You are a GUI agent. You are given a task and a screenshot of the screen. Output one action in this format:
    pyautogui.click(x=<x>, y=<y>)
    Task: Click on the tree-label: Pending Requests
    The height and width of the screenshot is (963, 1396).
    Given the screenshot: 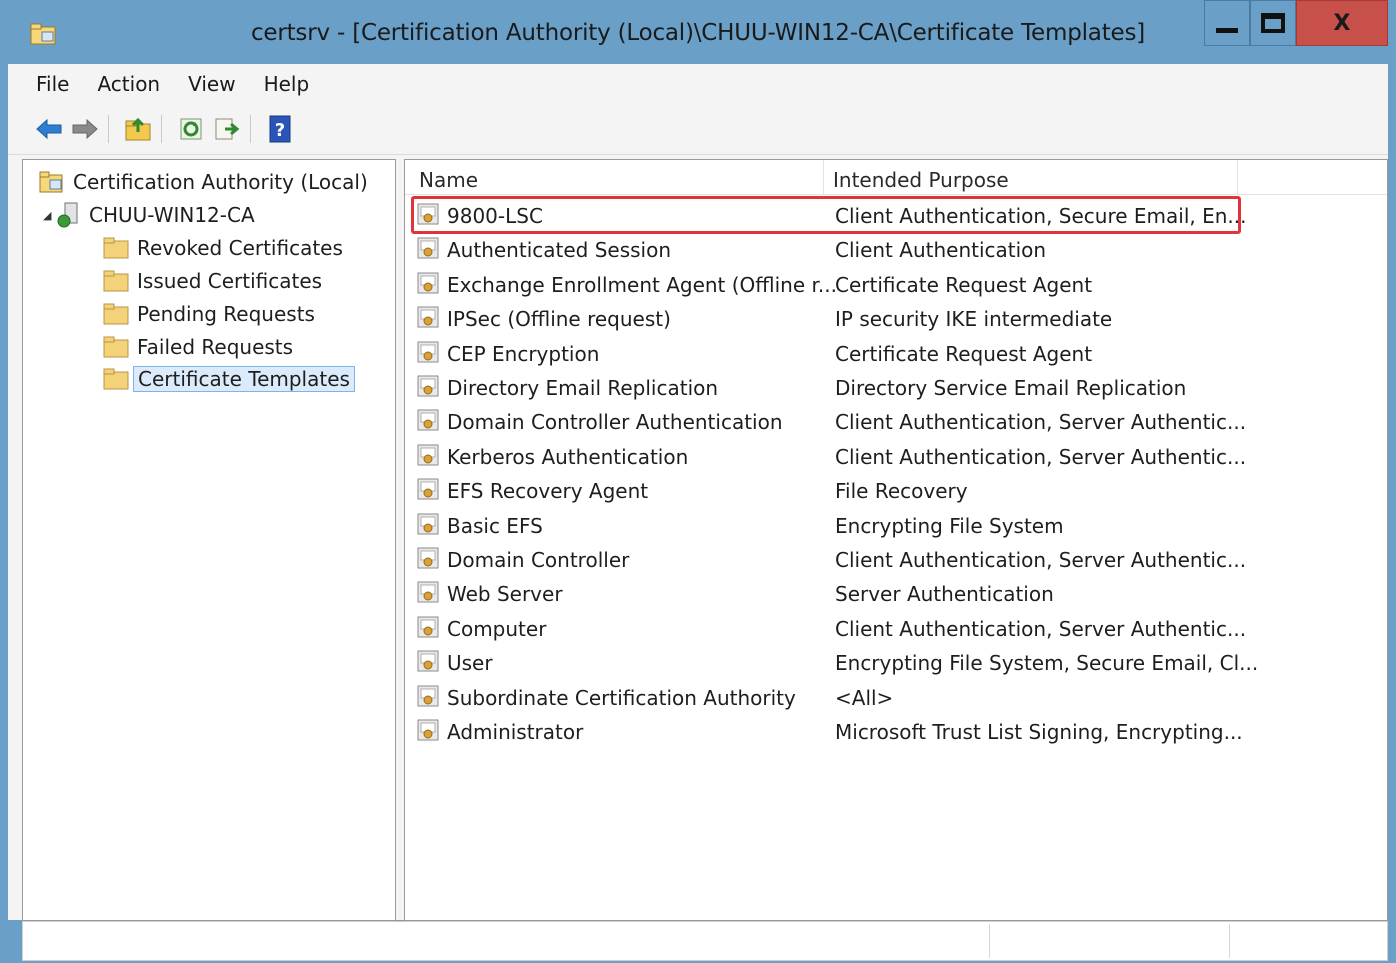 What is the action you would take?
    pyautogui.click(x=226, y=314)
    